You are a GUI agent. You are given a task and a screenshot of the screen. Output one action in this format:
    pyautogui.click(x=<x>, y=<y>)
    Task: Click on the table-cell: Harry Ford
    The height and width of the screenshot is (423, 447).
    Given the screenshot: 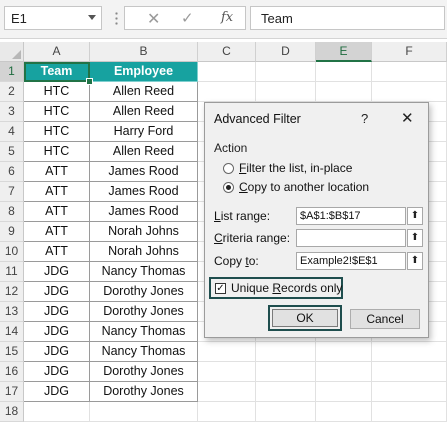 What is the action you would take?
    pyautogui.click(x=144, y=132)
    